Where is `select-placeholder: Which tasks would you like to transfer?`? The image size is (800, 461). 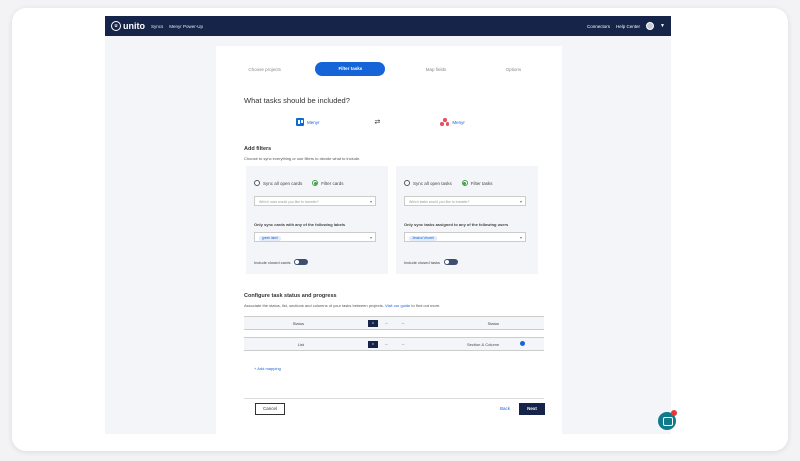
select-placeholder: Which tasks would you like to transfer? is located at coordinates (439, 202).